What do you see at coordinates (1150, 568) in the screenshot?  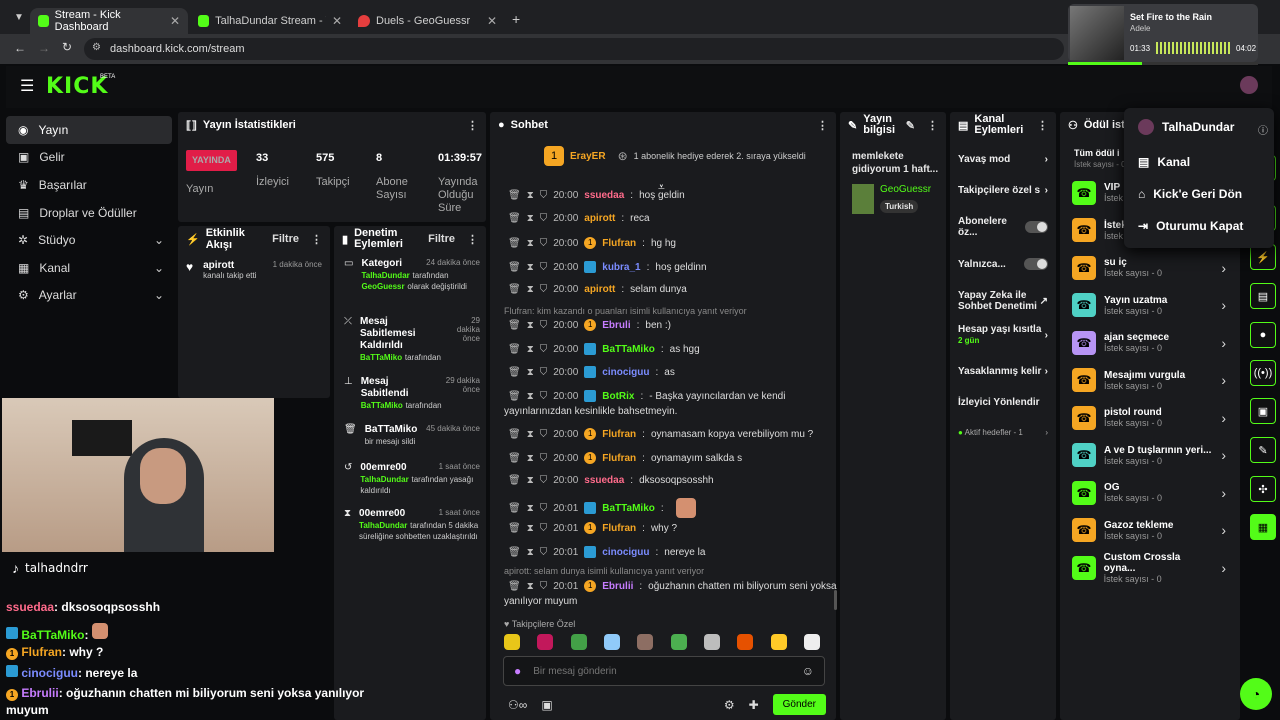 I see `reward-item: ☎ Custom Crossla oyna... İstek sayısı - 0 ›` at bounding box center [1150, 568].